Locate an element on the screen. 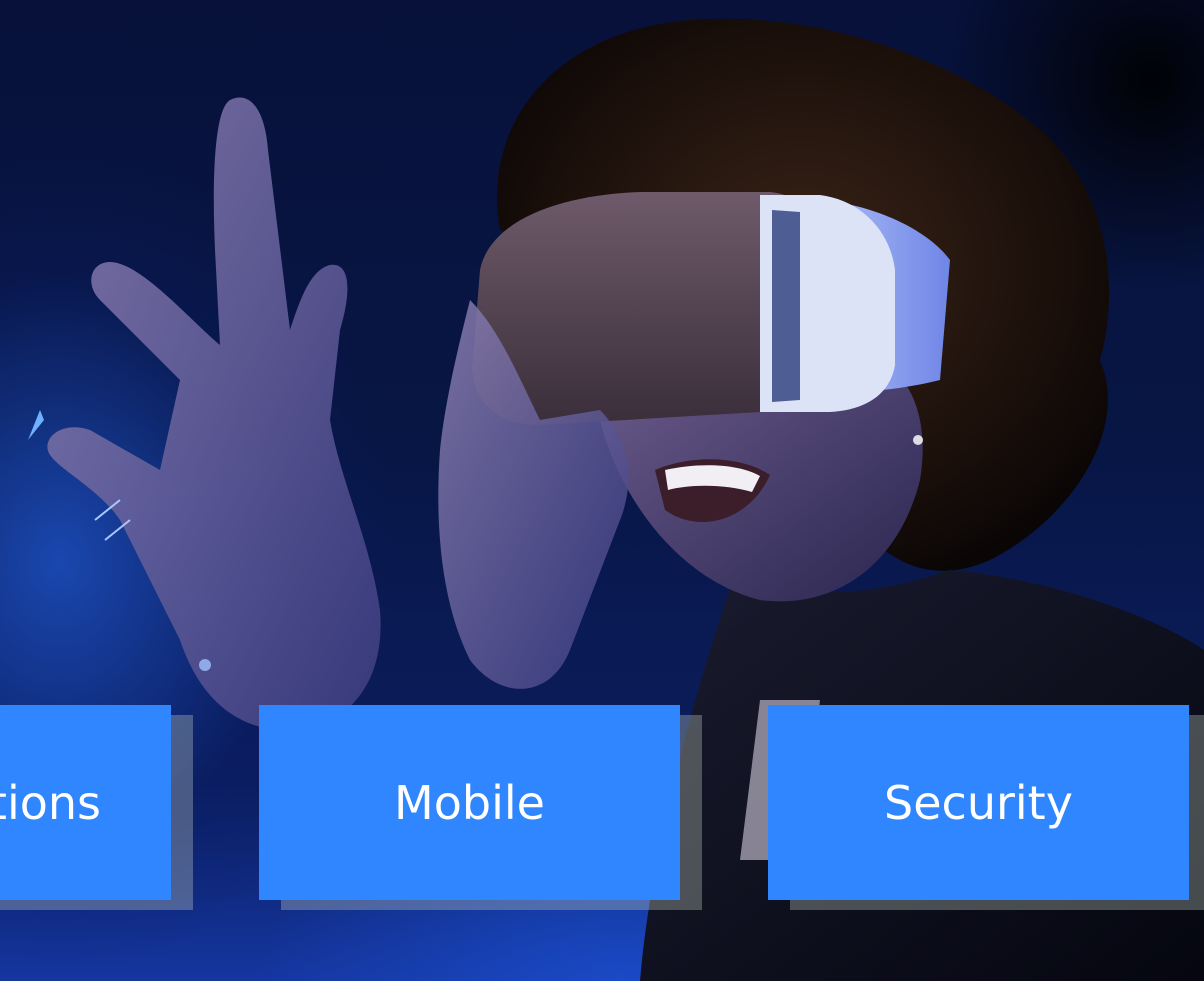 The width and height of the screenshot is (1204, 981). category-label: Security is located at coordinates (978, 802).